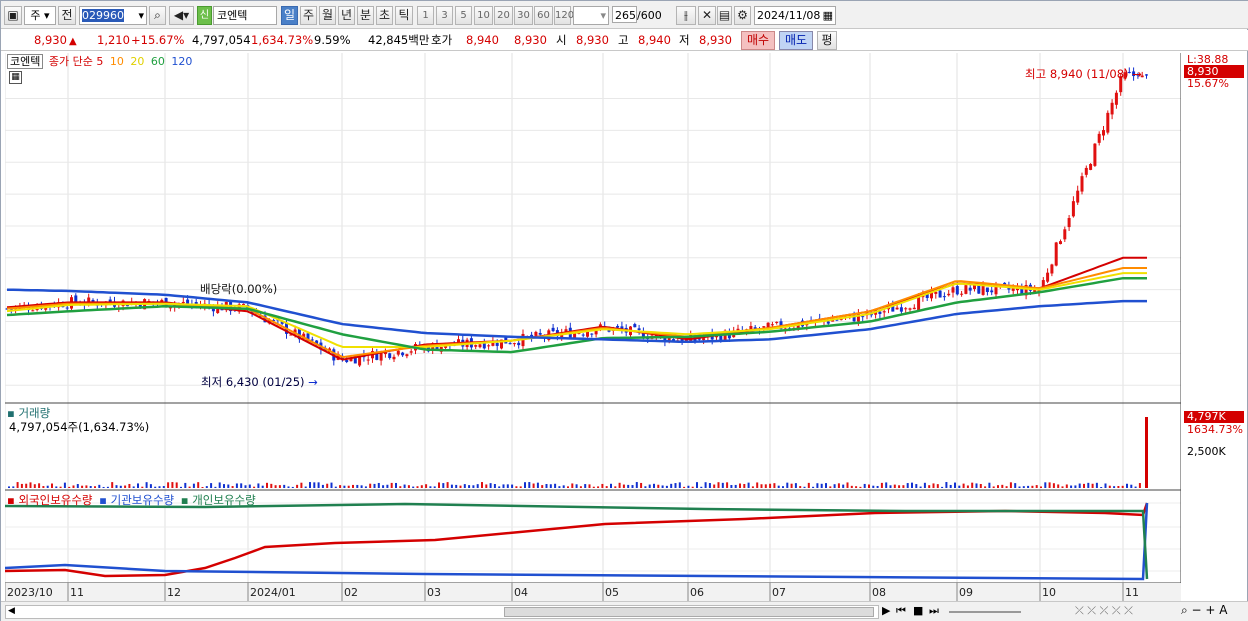 The image size is (1248, 621). Describe the element at coordinates (384, 15) in the screenshot. I see `tab-second: 초` at that location.